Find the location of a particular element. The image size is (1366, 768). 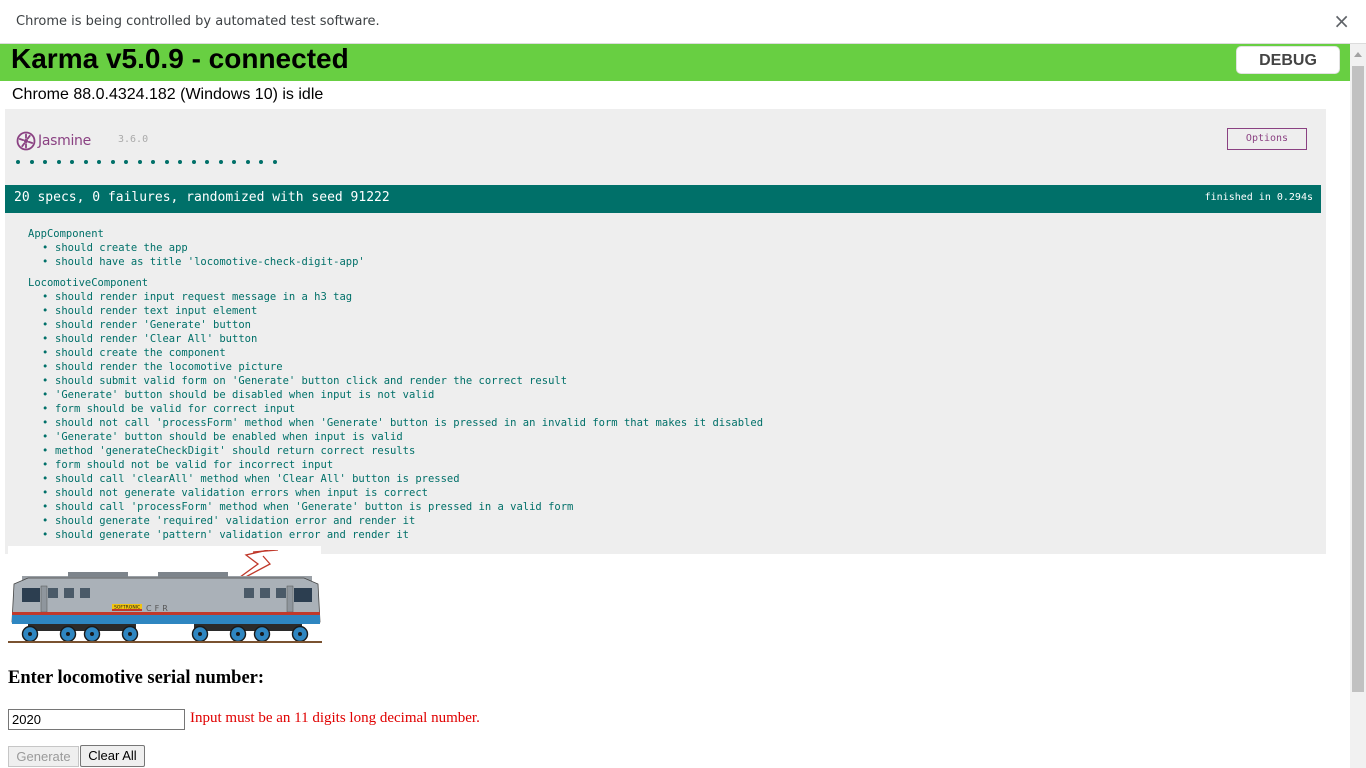

jasmine-flower-icon is located at coordinates (26, 141).